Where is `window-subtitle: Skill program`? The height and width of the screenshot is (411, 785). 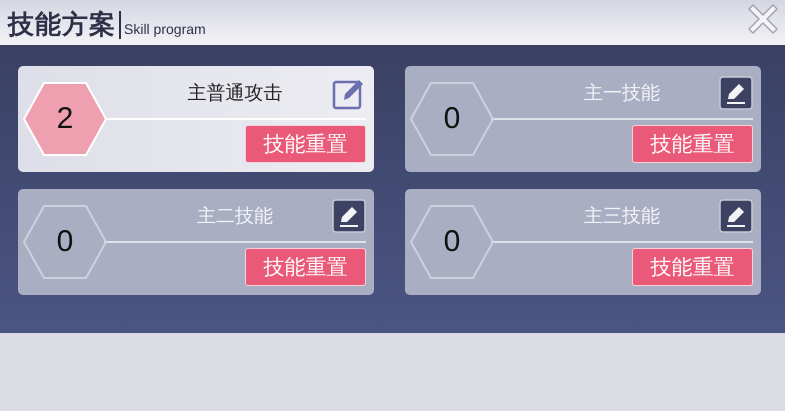
window-subtitle: Skill program is located at coordinates (165, 28).